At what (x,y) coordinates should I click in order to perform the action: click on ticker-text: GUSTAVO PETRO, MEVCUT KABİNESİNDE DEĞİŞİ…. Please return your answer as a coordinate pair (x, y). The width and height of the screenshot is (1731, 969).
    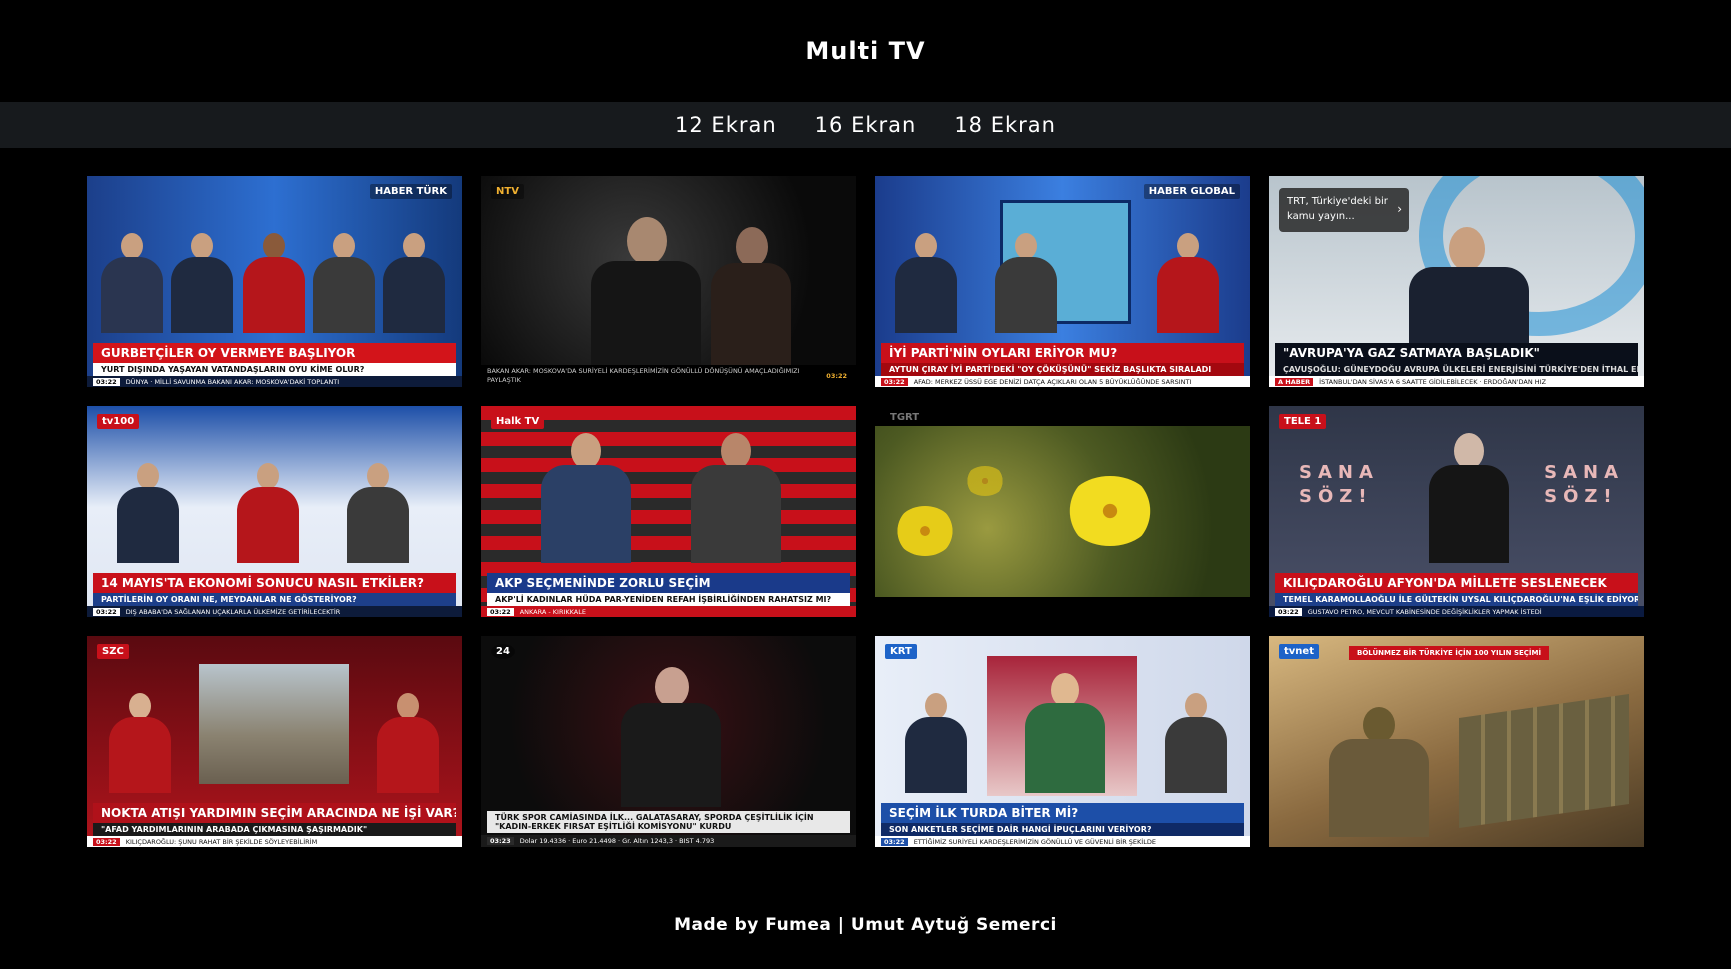
    Looking at the image, I should click on (1424, 611).